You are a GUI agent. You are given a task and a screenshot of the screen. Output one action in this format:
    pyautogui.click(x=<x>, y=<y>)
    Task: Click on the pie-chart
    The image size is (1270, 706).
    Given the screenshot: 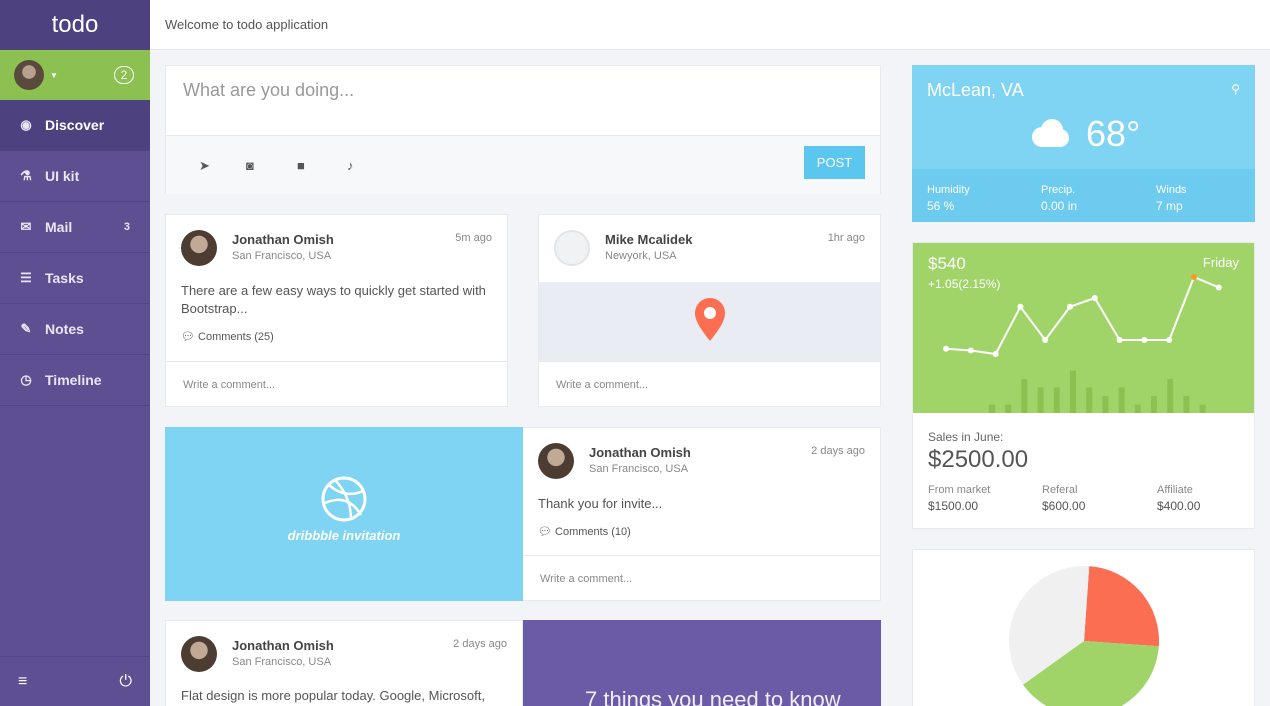 What is the action you would take?
    pyautogui.click(x=1084, y=636)
    